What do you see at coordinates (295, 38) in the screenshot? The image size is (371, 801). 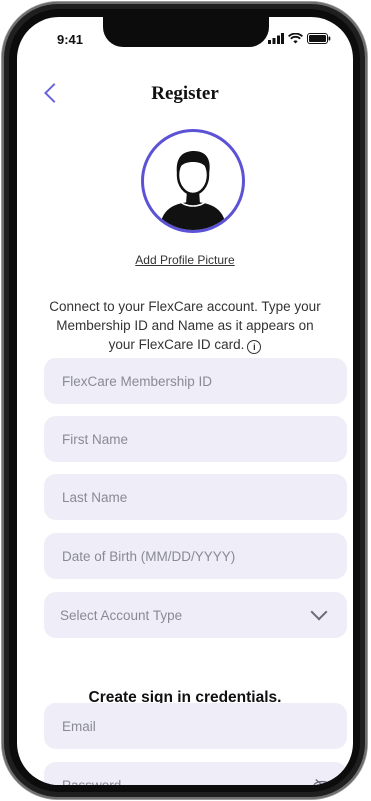 I see `wifi-icon` at bounding box center [295, 38].